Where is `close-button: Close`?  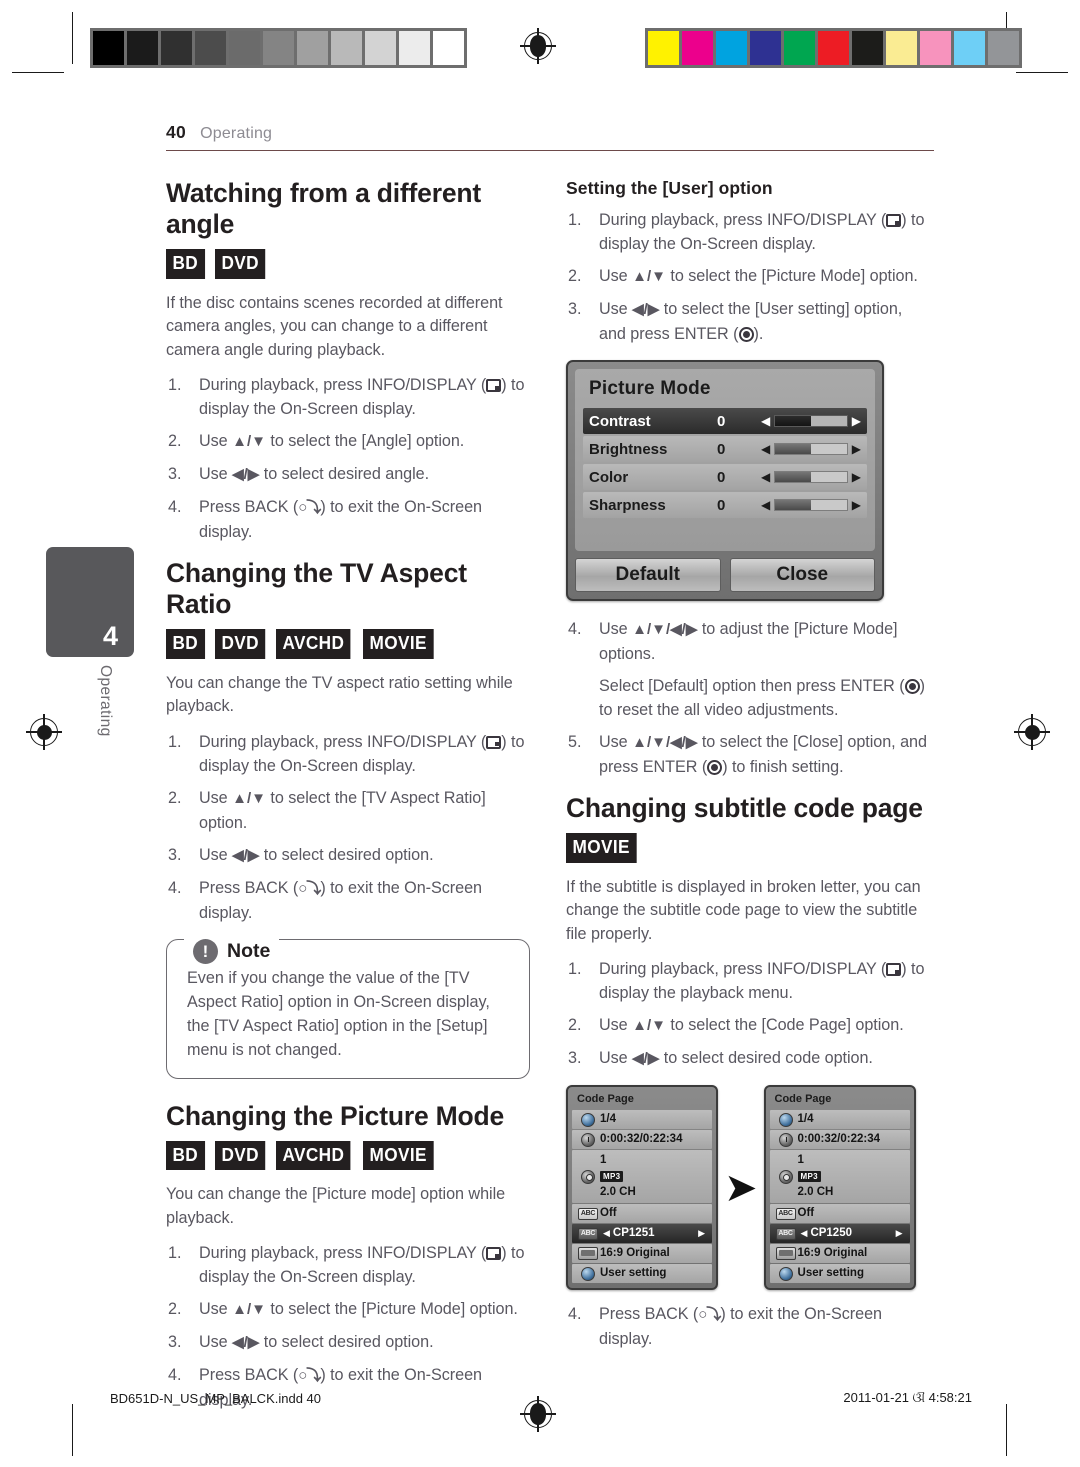
close-button: Close is located at coordinates (802, 575).